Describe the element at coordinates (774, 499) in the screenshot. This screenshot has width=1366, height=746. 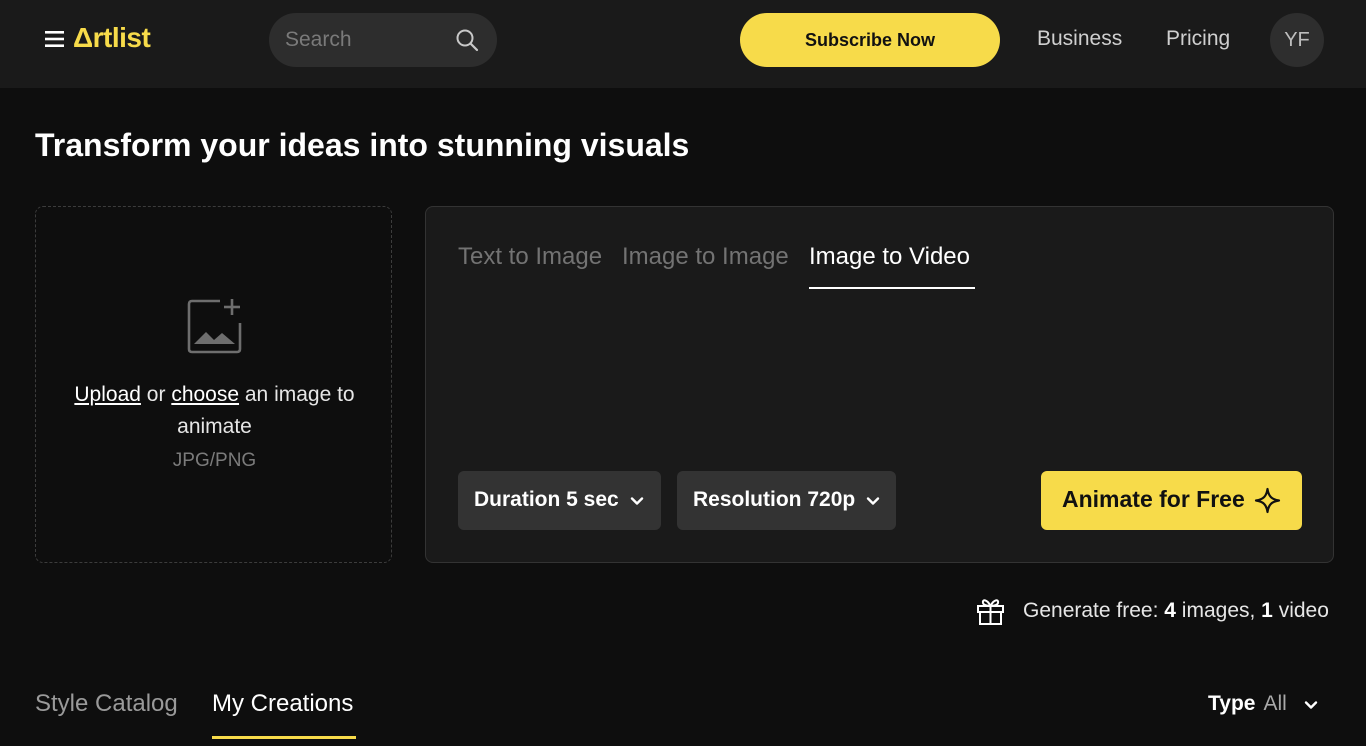
I see `resolution-label: Resolution 720p` at that location.